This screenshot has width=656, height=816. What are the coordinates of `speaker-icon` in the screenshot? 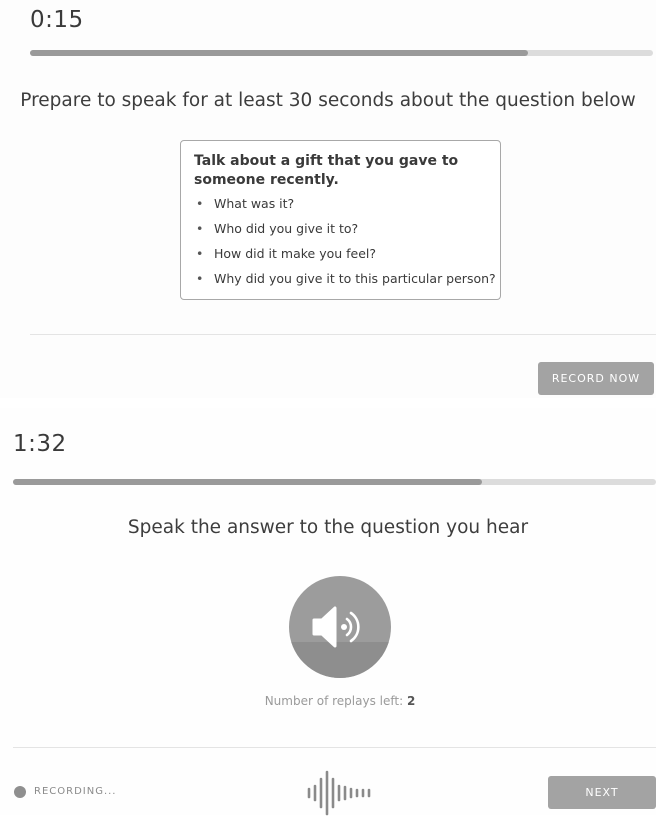 It's located at (336, 627).